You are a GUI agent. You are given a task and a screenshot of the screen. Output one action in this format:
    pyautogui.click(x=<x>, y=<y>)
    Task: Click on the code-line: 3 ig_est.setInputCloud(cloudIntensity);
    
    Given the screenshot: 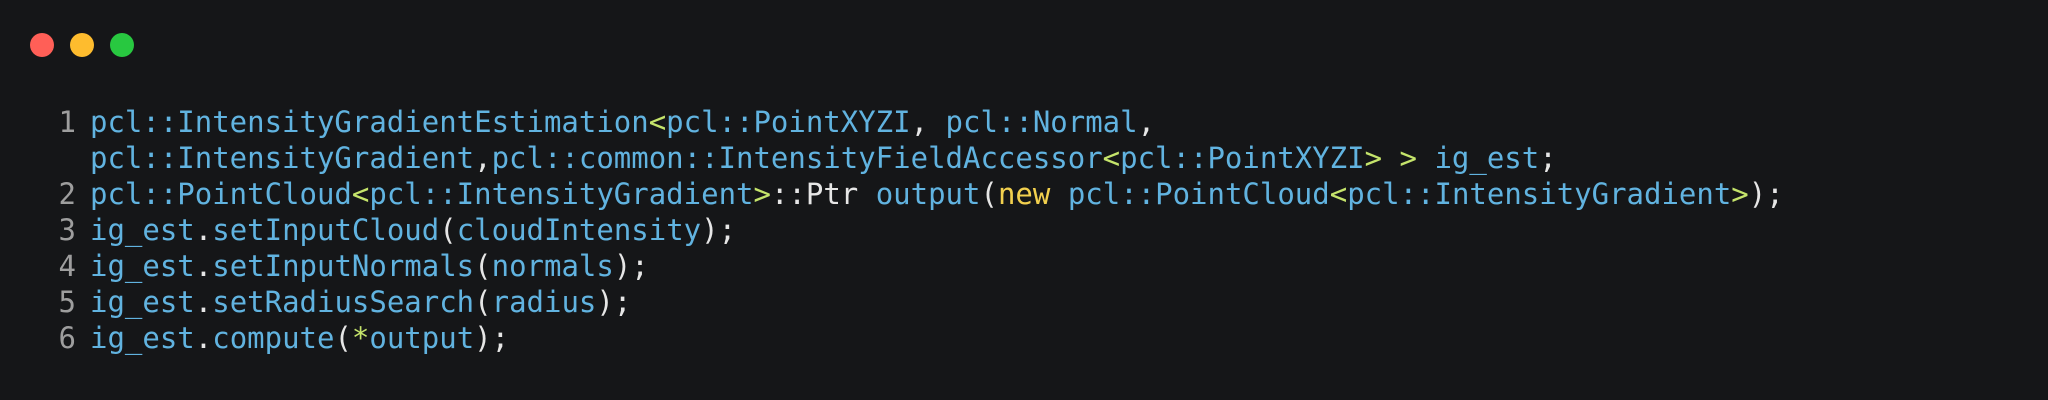 What is the action you would take?
    pyautogui.click(x=1024, y=230)
    